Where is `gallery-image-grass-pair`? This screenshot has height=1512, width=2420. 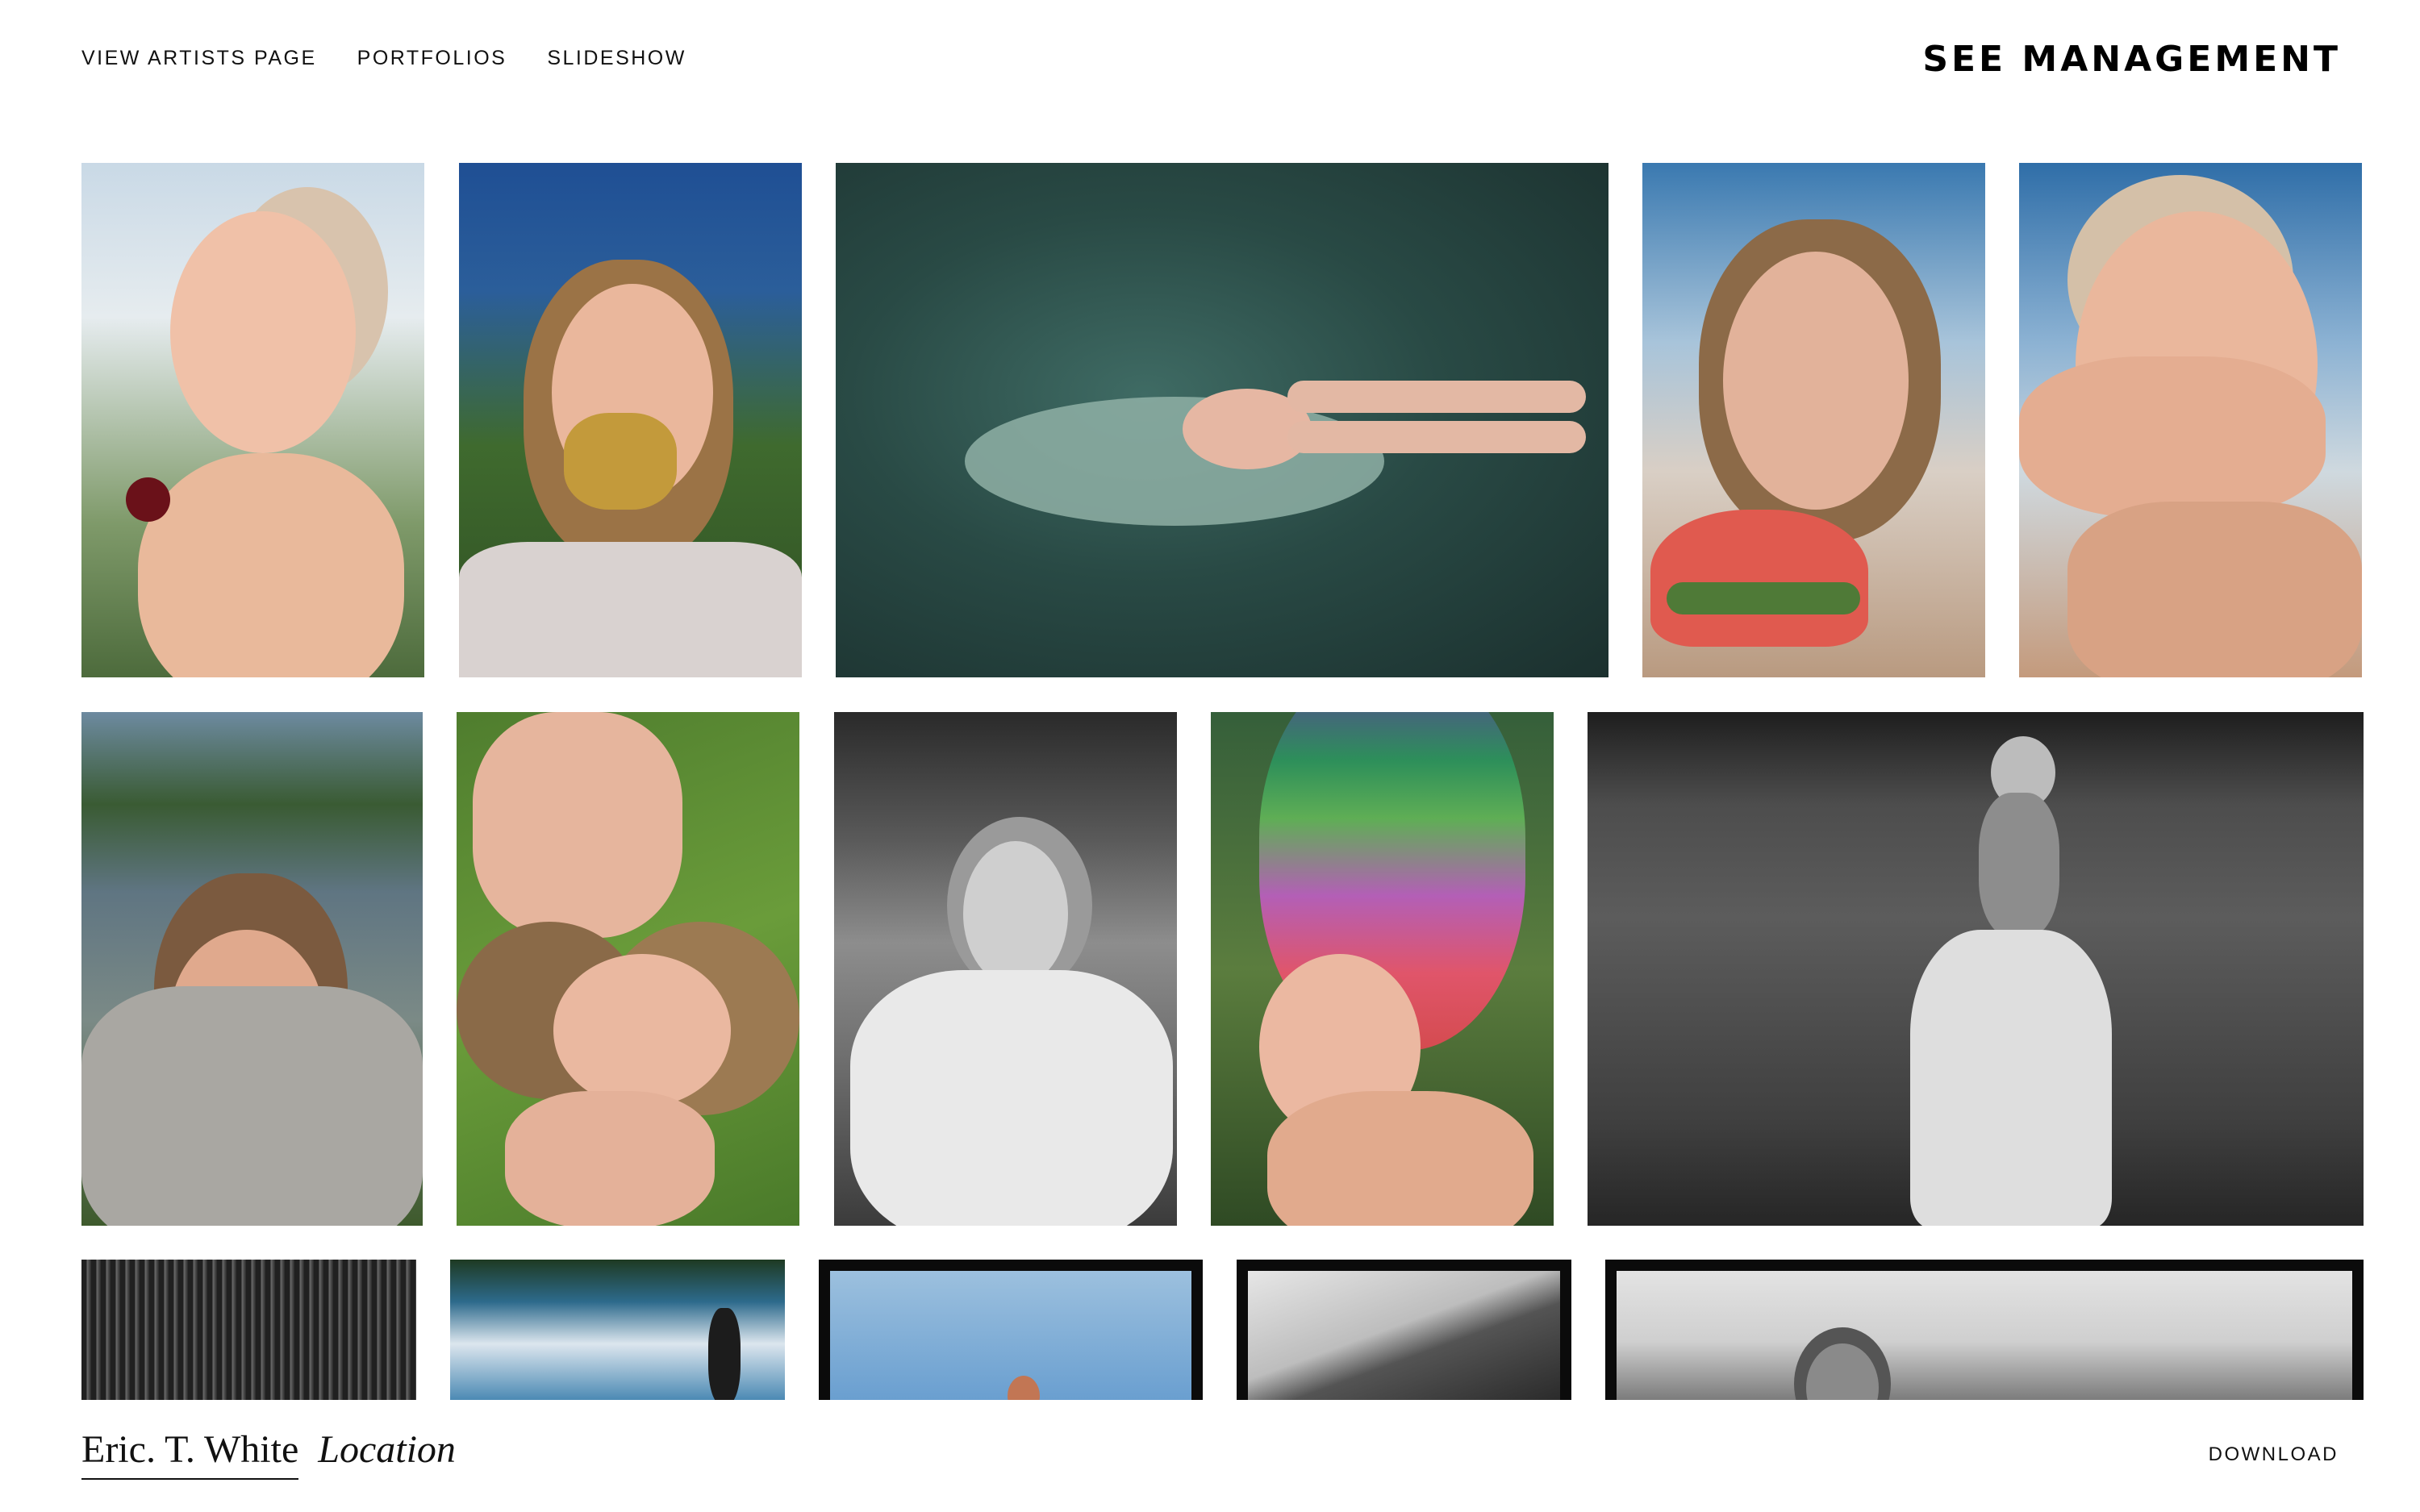
gallery-image-grass-pair is located at coordinates (628, 969).